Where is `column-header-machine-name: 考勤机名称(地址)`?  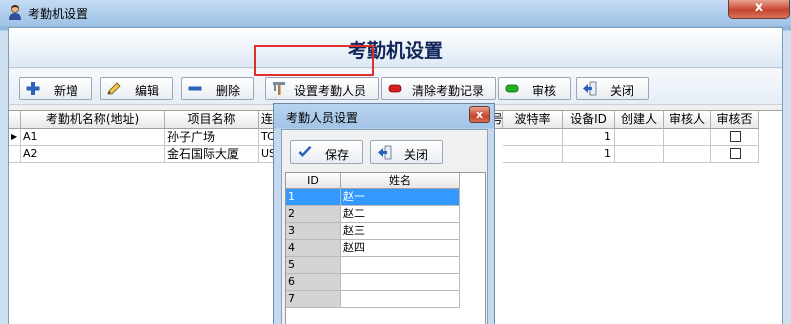 column-header-machine-name: 考勤机名称(地址) is located at coordinates (93, 120).